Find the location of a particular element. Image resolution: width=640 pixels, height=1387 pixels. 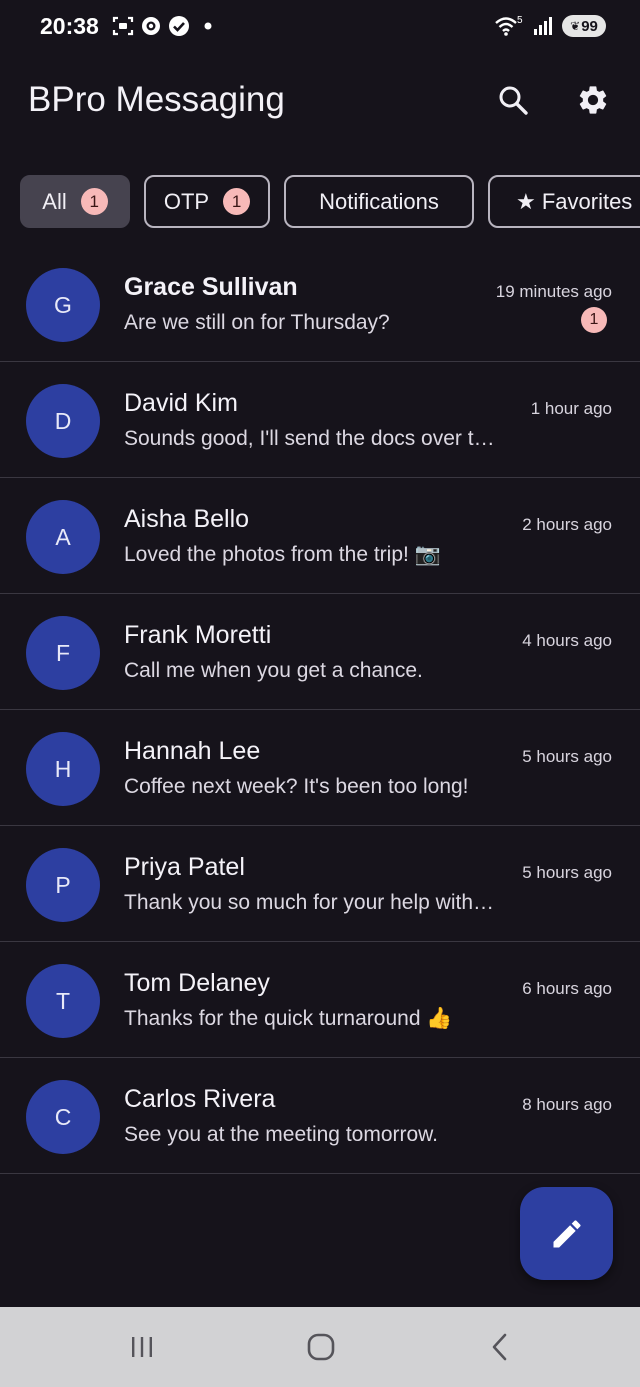

filter-chip-all: All 1 is located at coordinates (75, 201).